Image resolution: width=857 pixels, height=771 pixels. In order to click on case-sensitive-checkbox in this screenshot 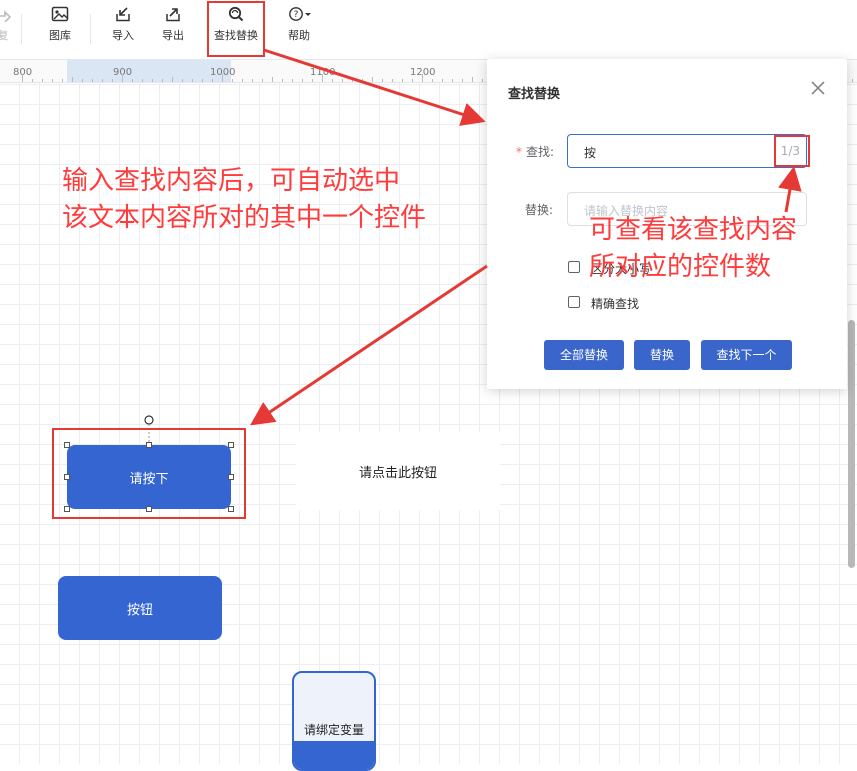, I will do `click(574, 267)`.